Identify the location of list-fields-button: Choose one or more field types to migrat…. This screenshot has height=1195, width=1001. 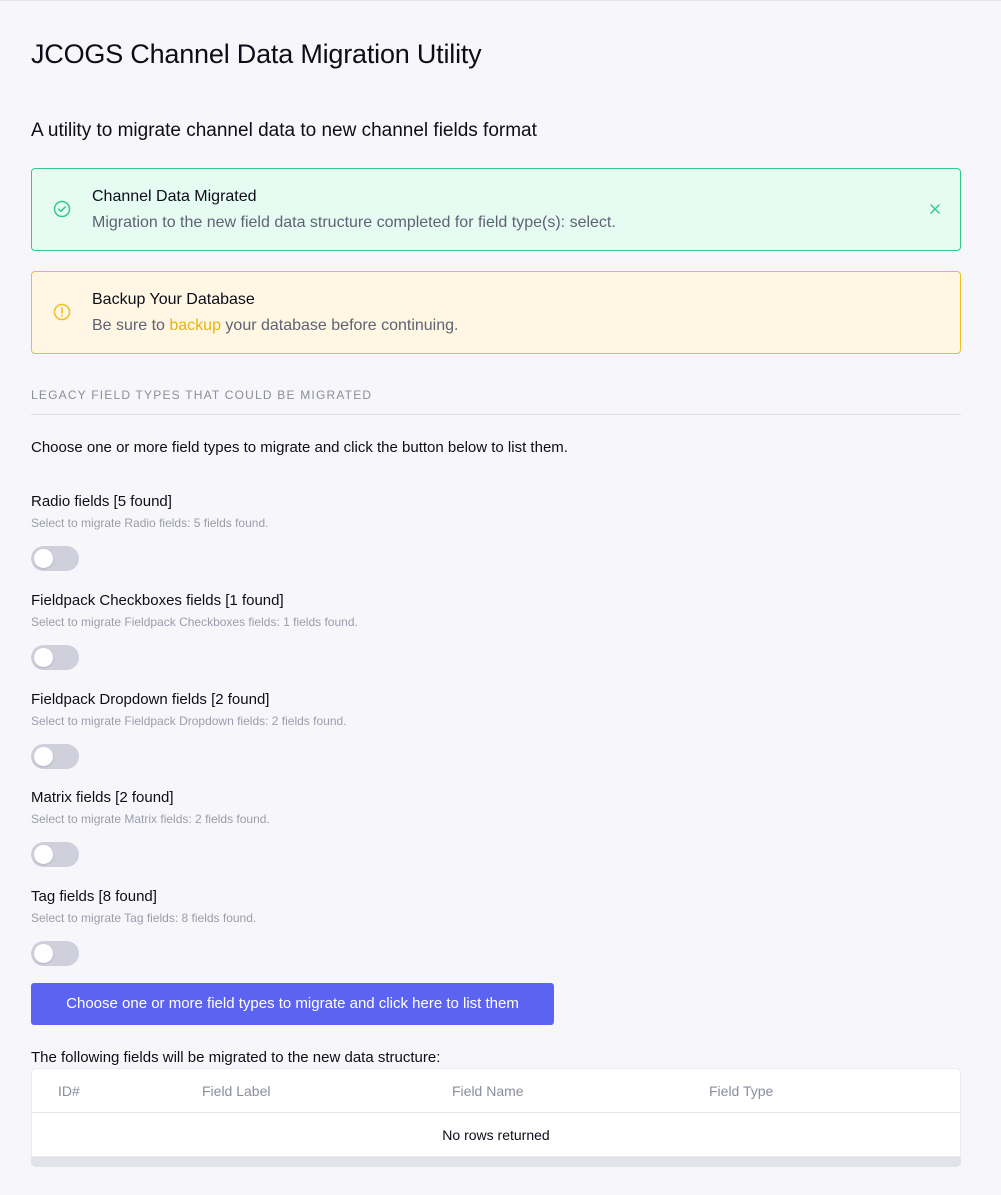
(292, 1004).